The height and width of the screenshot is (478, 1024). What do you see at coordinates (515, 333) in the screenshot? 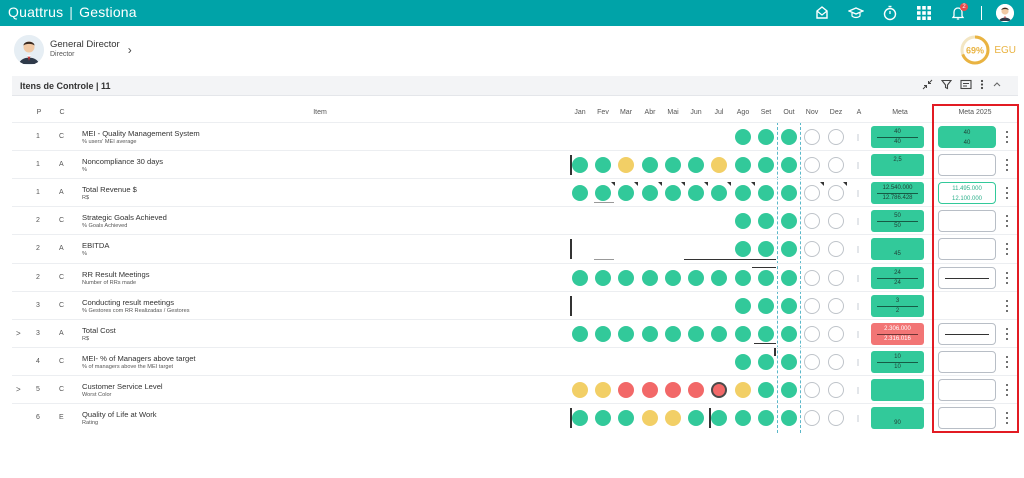
I see `table-row: >3 A Total Cost R$ 2.306.000 2.316.016` at bounding box center [515, 333].